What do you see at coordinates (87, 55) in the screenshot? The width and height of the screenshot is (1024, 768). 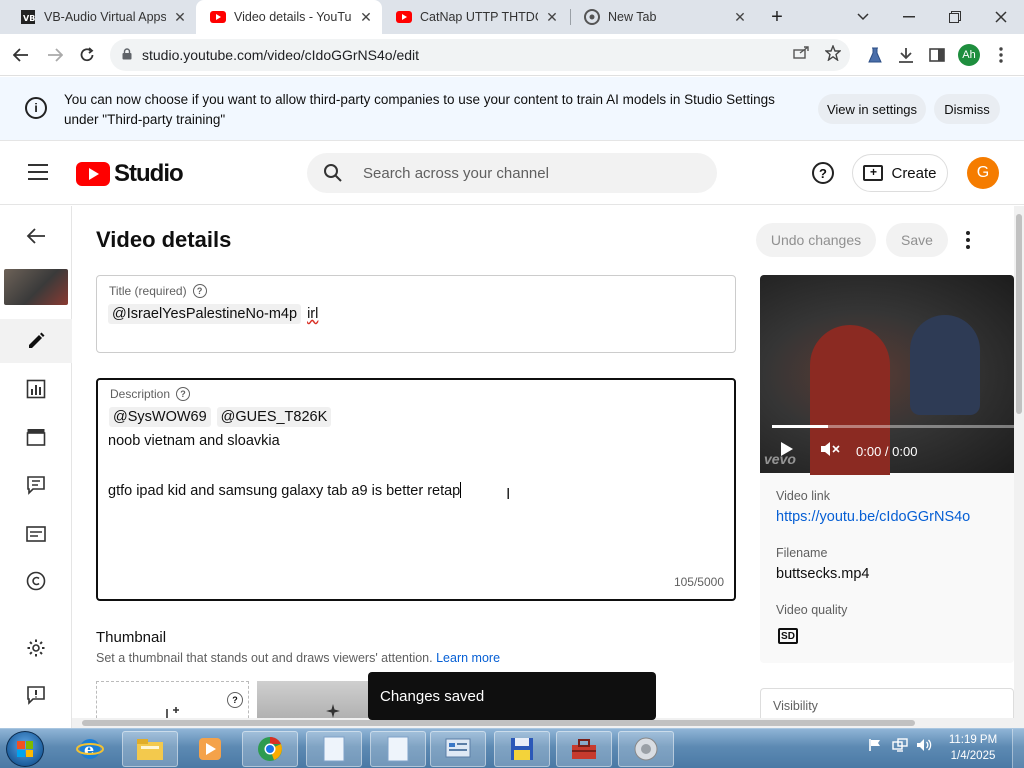 I see `reload-icon` at bounding box center [87, 55].